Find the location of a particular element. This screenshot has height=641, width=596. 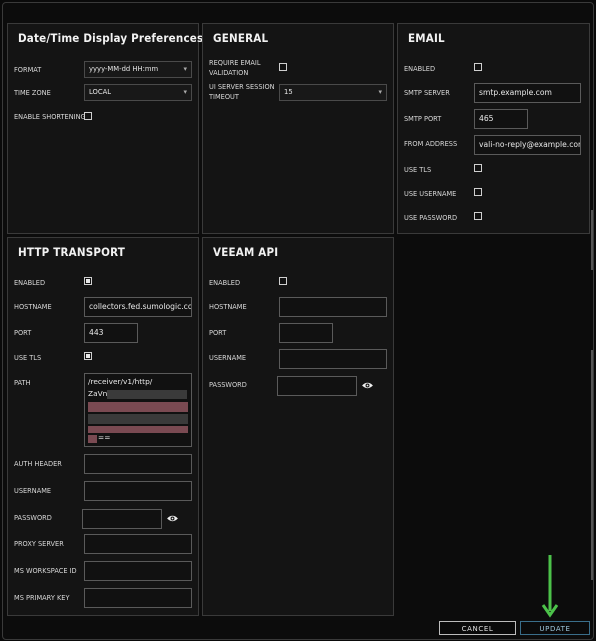

scrollbar-thumb is located at coordinates (592, 240).